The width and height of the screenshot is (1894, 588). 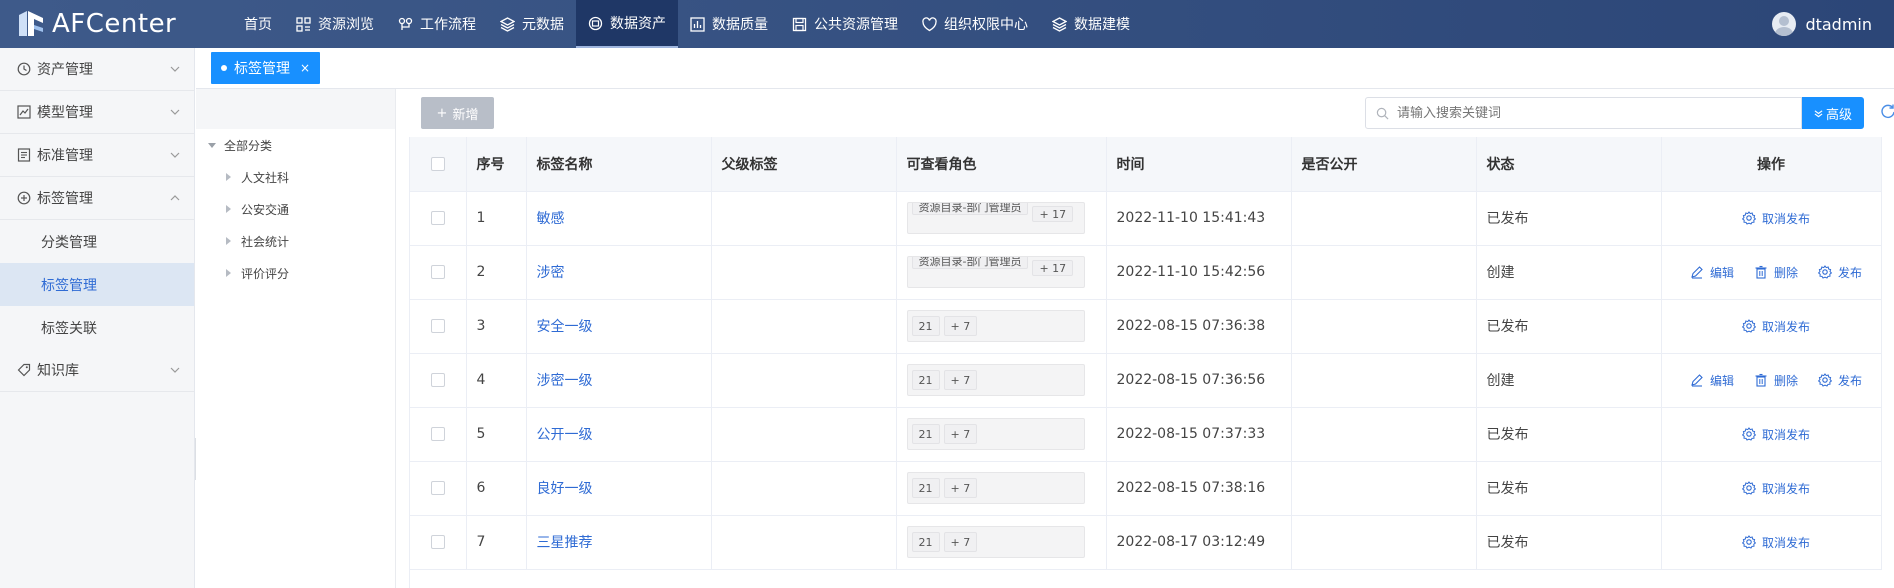 What do you see at coordinates (305, 68) in the screenshot?
I see `tab-close-icon: ×` at bounding box center [305, 68].